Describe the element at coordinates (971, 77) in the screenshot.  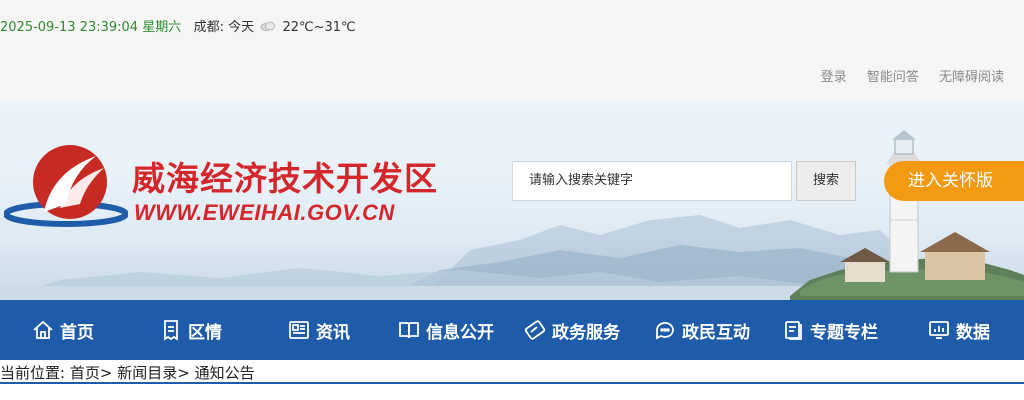
I see `accessibility-link: 无障碍阅读` at that location.